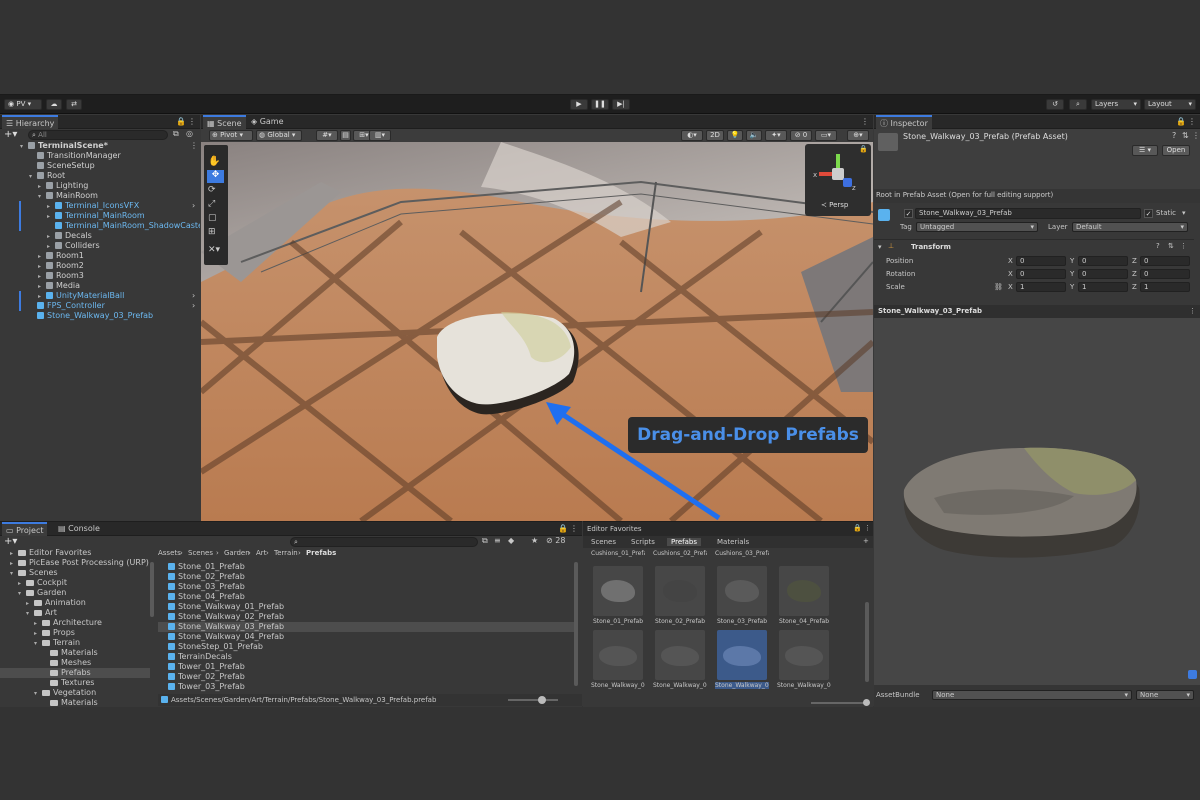  I want to click on breadcrumb-item: Art, so click(261, 553).